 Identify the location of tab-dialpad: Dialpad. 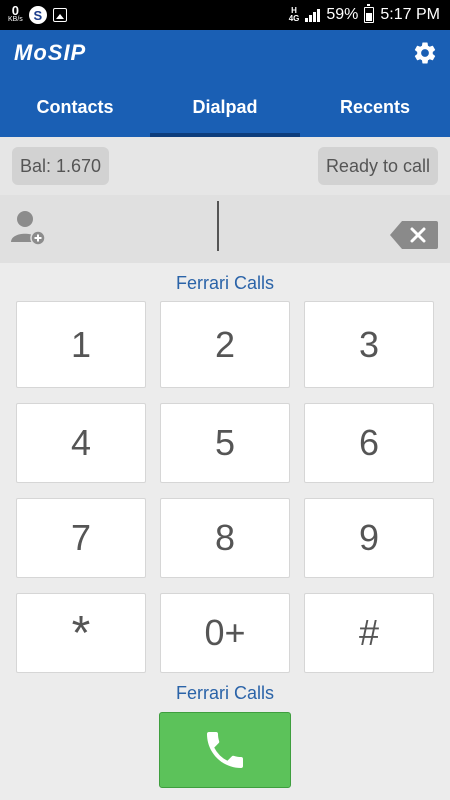
(225, 107).